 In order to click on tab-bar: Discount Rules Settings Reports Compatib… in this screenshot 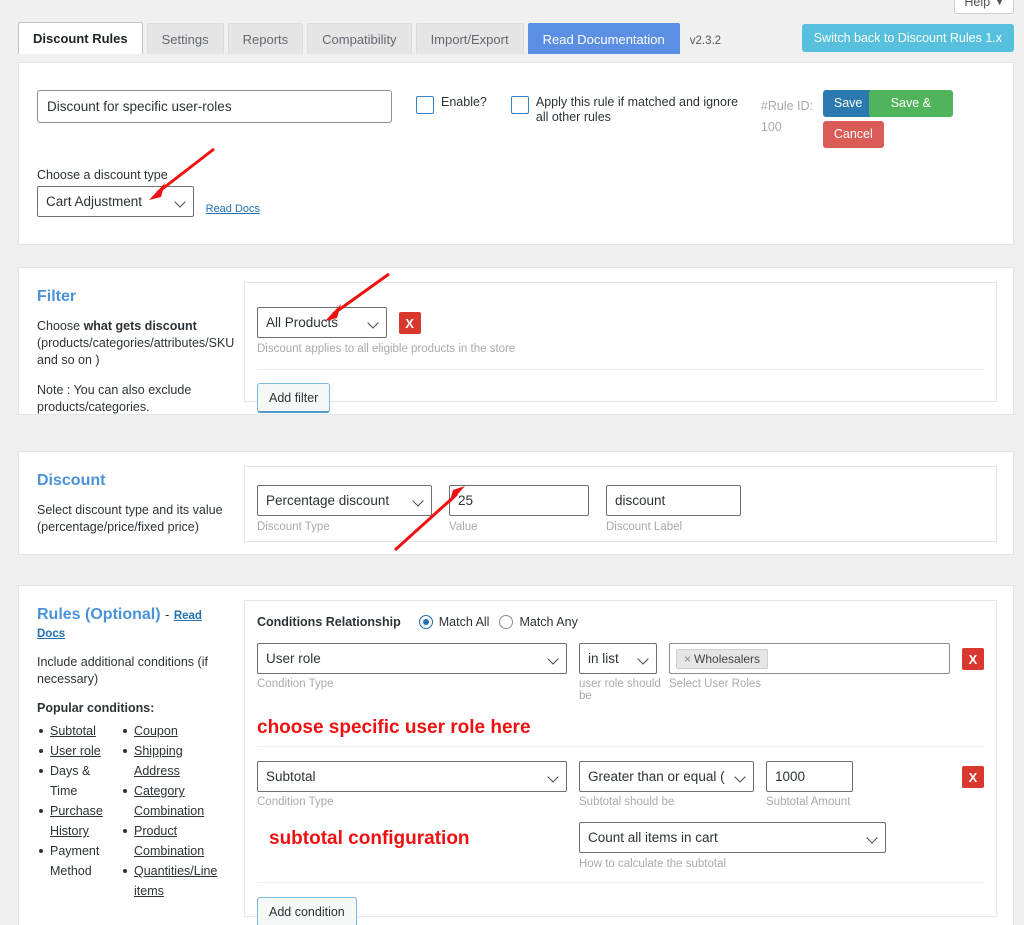, I will do `click(516, 38)`.